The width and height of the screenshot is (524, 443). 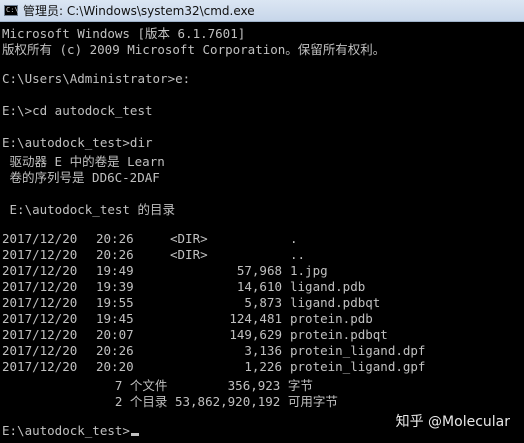 I want to click on entry-size: 14,610, so click(x=259, y=286).